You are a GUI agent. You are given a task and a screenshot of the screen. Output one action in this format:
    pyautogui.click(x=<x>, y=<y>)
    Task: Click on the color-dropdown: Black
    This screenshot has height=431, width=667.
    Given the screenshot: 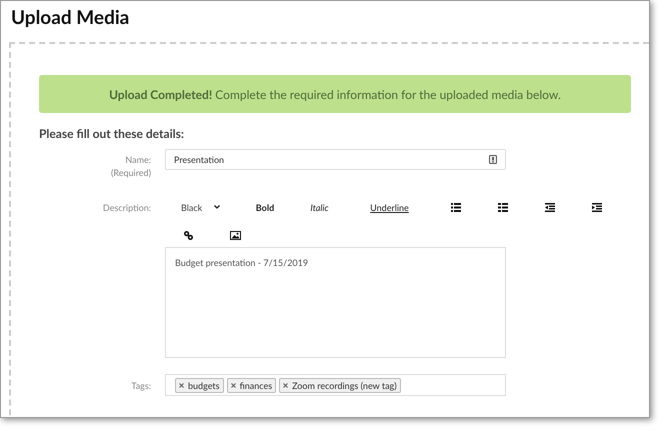 What is the action you would take?
    pyautogui.click(x=201, y=207)
    